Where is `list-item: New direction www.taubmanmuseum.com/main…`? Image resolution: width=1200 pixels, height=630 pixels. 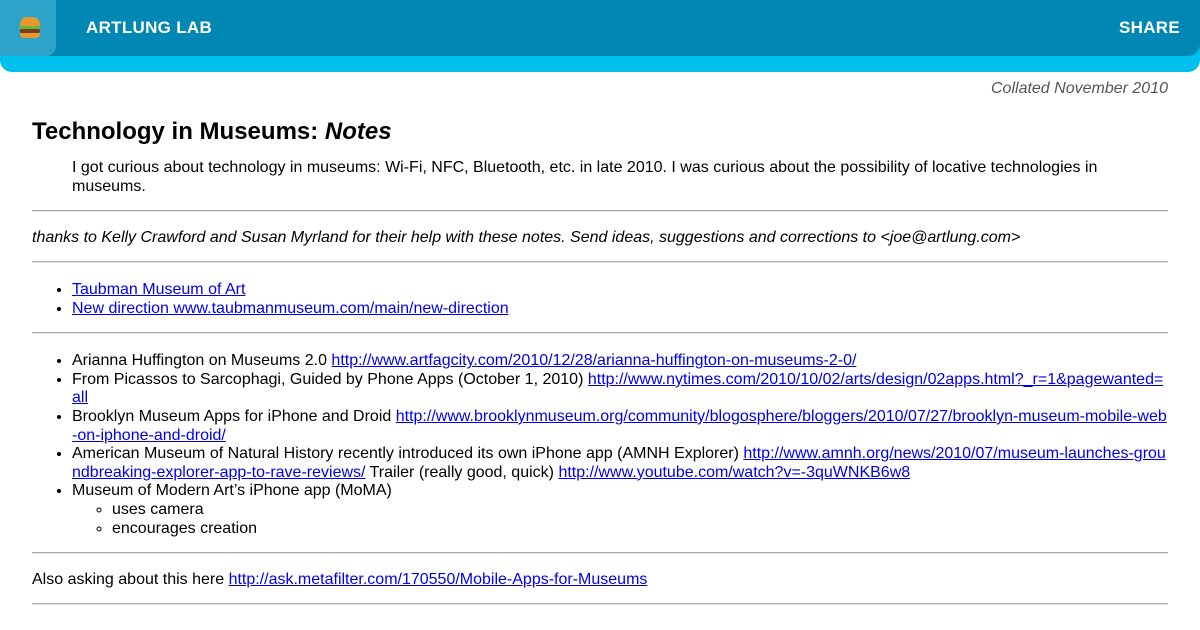
list-item: New direction www.taubmanmuseum.com/main… is located at coordinates (620, 309).